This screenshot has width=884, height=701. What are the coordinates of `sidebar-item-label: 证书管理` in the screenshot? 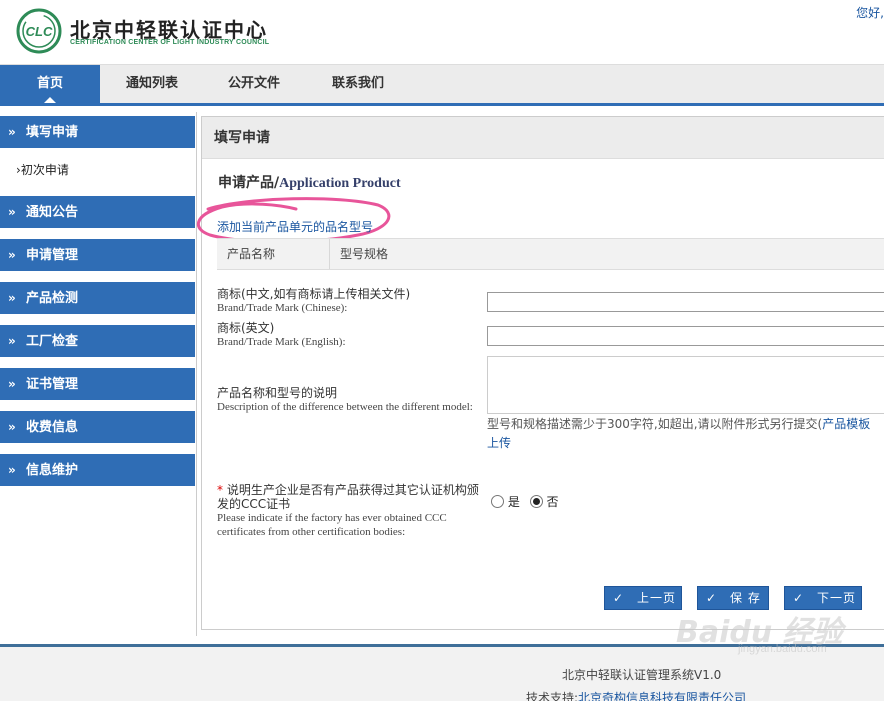 It's located at (52, 384).